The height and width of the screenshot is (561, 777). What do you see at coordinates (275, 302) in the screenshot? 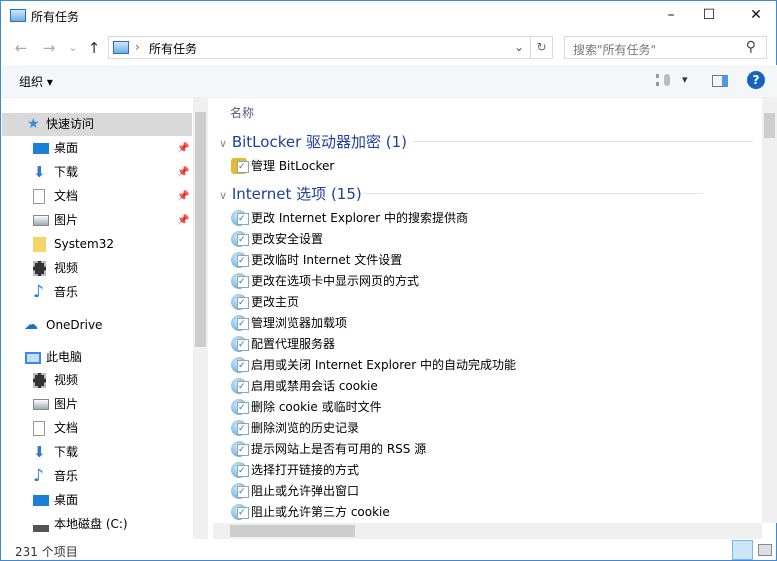
I see `item-label: 更改主页` at bounding box center [275, 302].